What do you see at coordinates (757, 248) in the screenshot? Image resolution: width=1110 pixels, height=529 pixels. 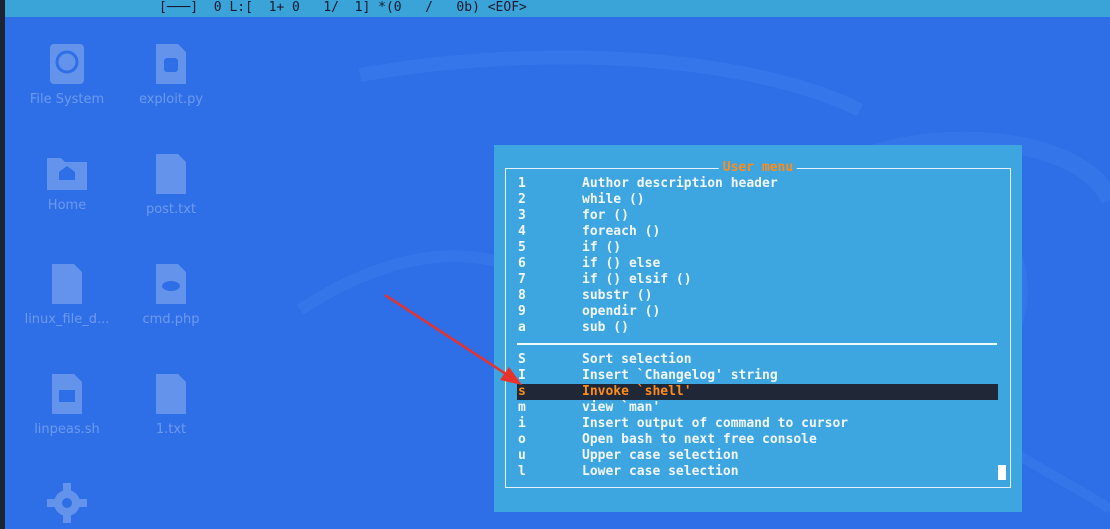 I see `menu-item-if: 5 if ()` at bounding box center [757, 248].